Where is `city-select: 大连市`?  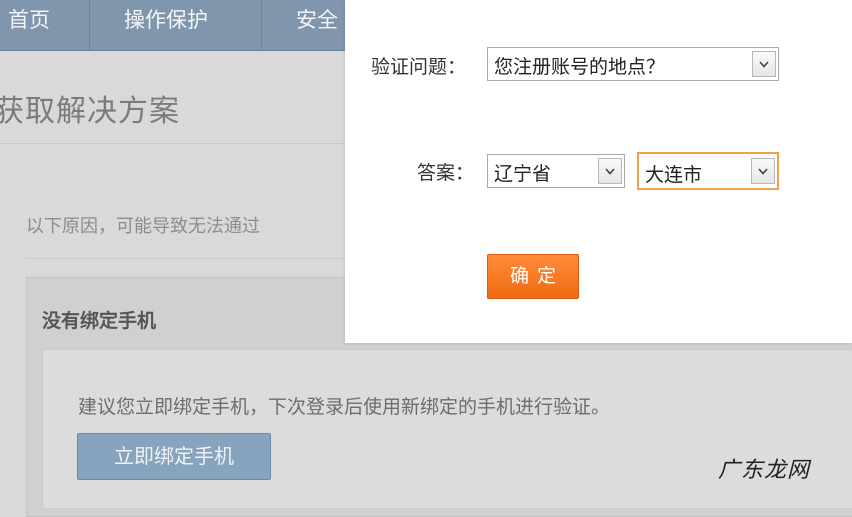 city-select: 大连市 is located at coordinates (708, 171).